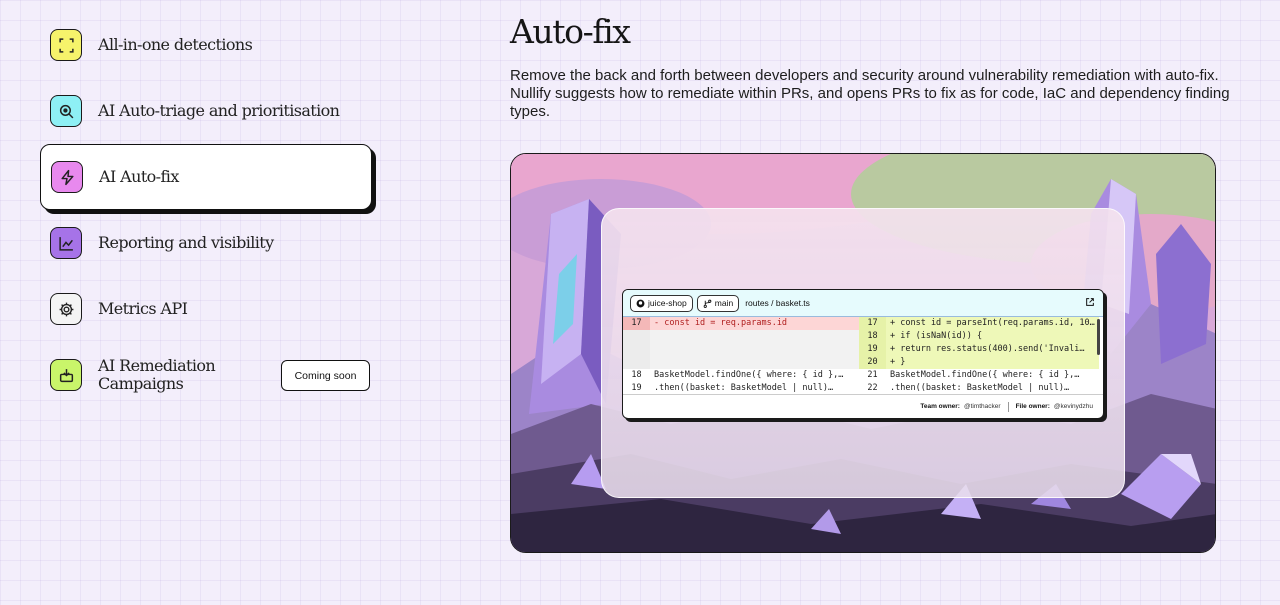 The height and width of the screenshot is (605, 1280). I want to click on nav-item-reporting: Reporting and visibility, so click(207, 243).